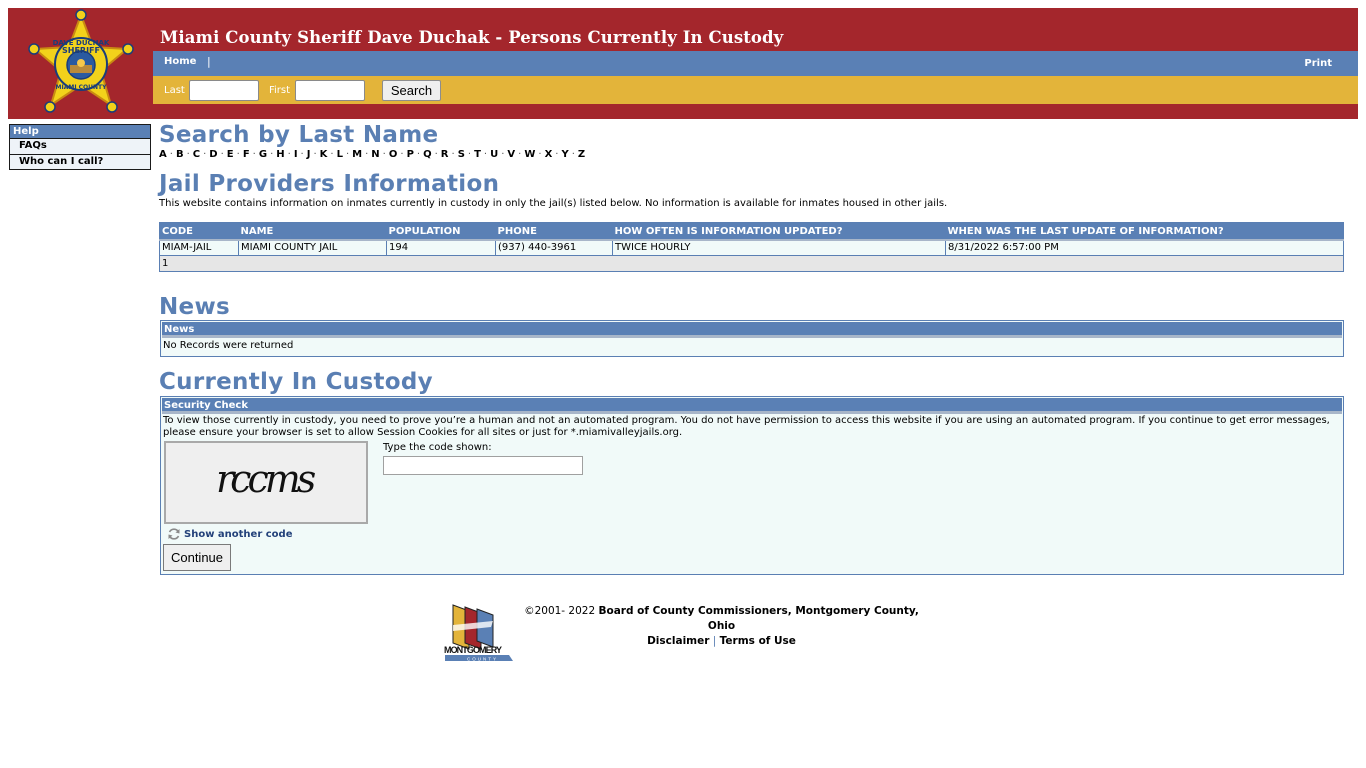 The height and width of the screenshot is (768, 1366). What do you see at coordinates (330, 90) in the screenshot?
I see `first-name-input` at bounding box center [330, 90].